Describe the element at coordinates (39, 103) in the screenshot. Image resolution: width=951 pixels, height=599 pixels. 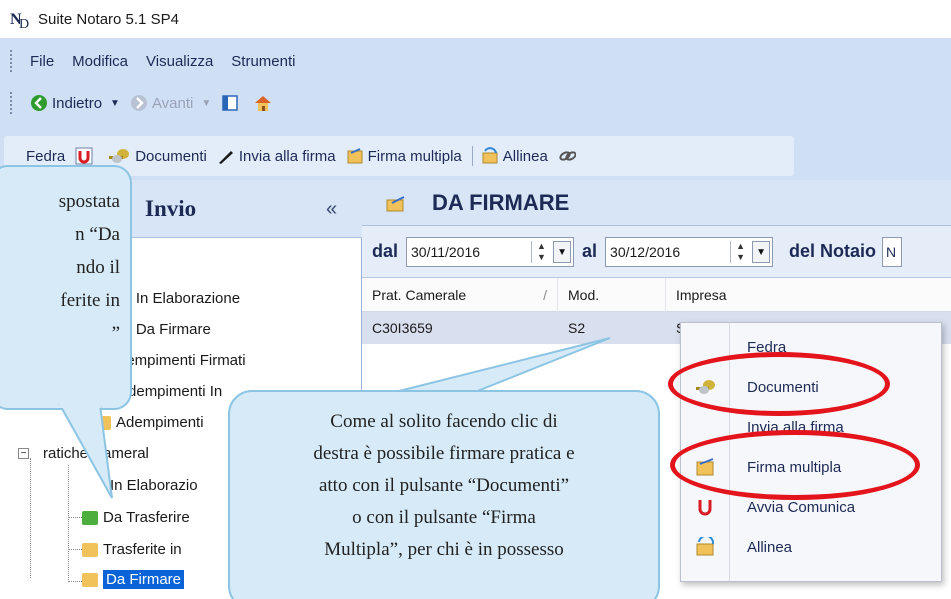
I see `back-arrow-icon` at that location.